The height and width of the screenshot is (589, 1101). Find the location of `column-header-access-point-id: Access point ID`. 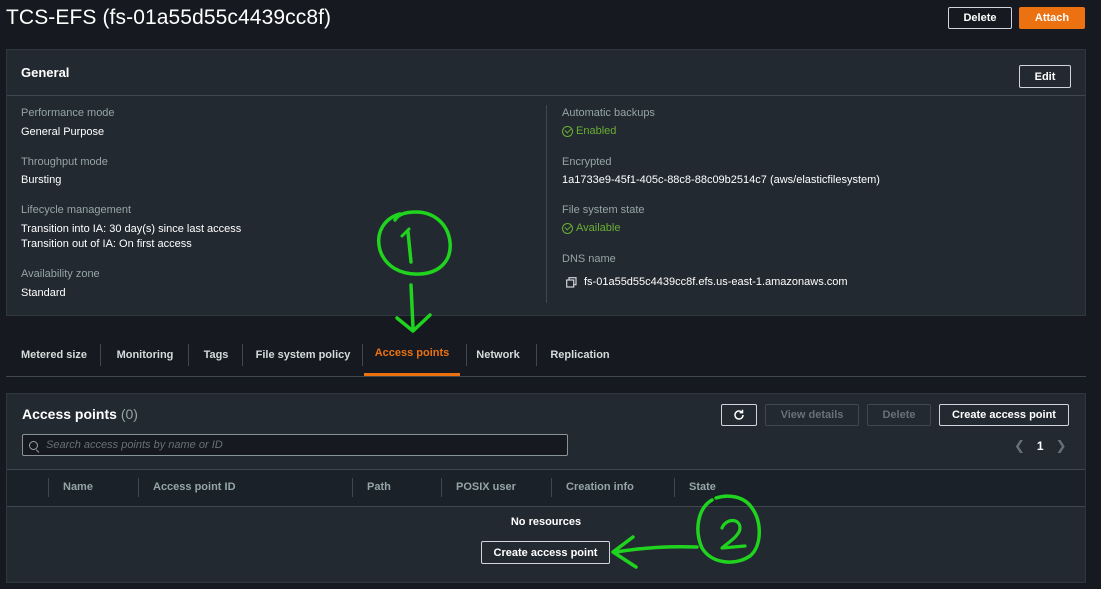

column-header-access-point-id: Access point ID is located at coordinates (194, 487).